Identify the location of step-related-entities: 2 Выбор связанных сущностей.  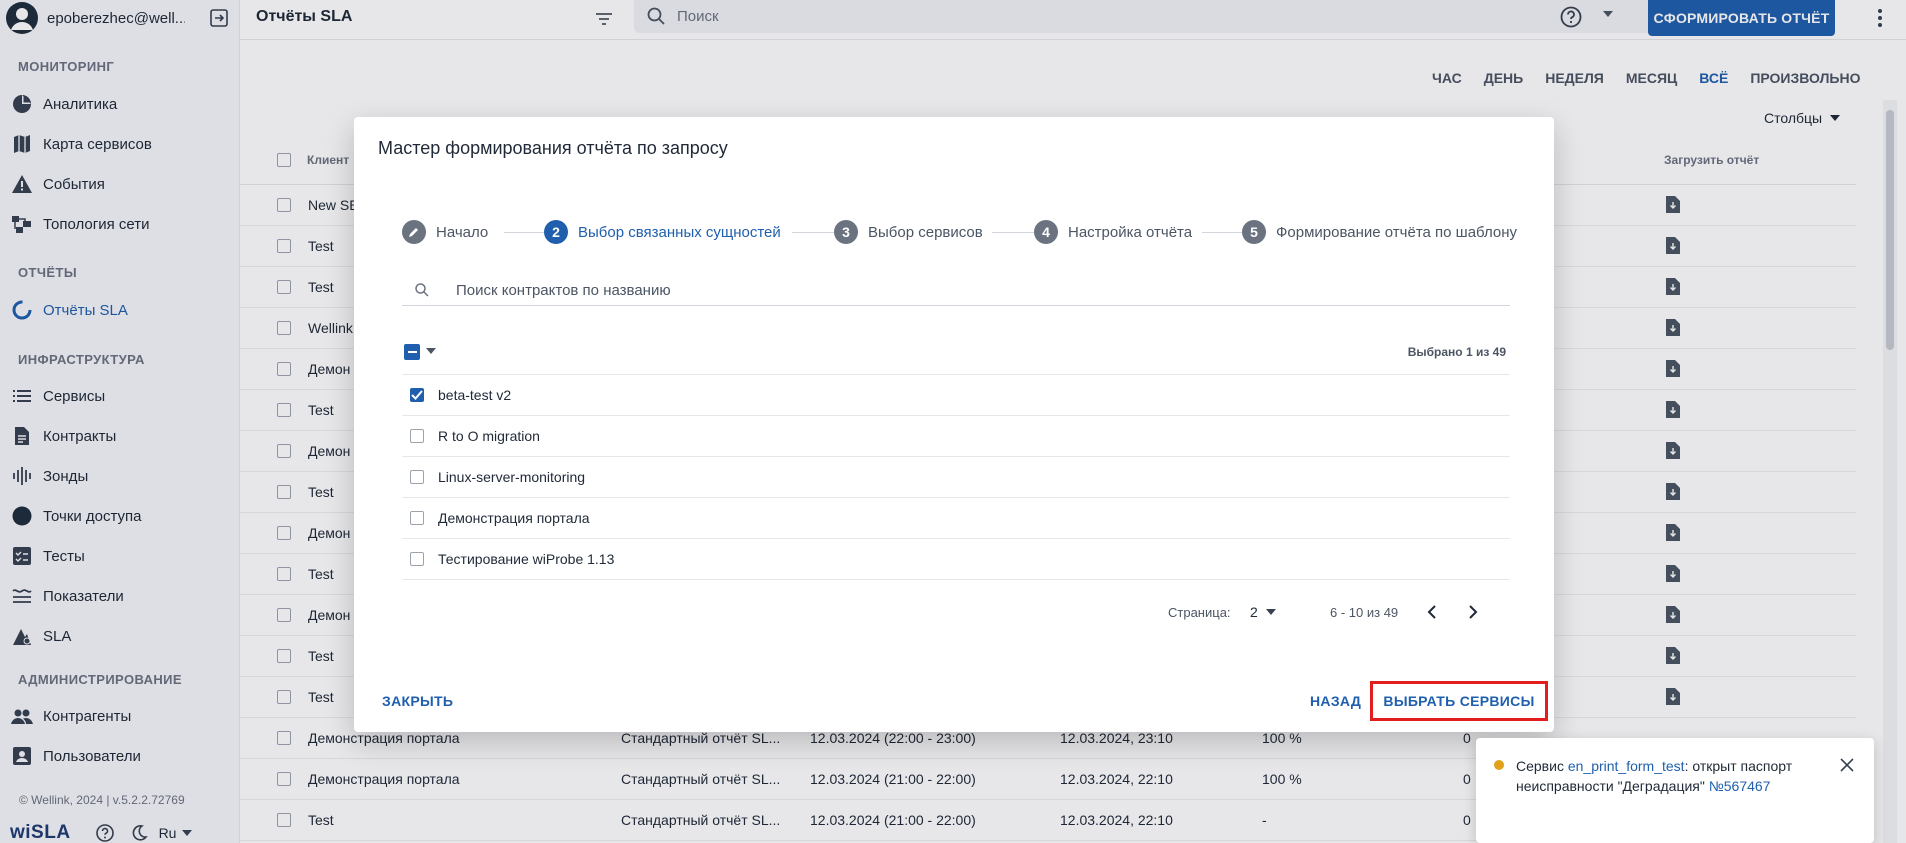
(662, 232).